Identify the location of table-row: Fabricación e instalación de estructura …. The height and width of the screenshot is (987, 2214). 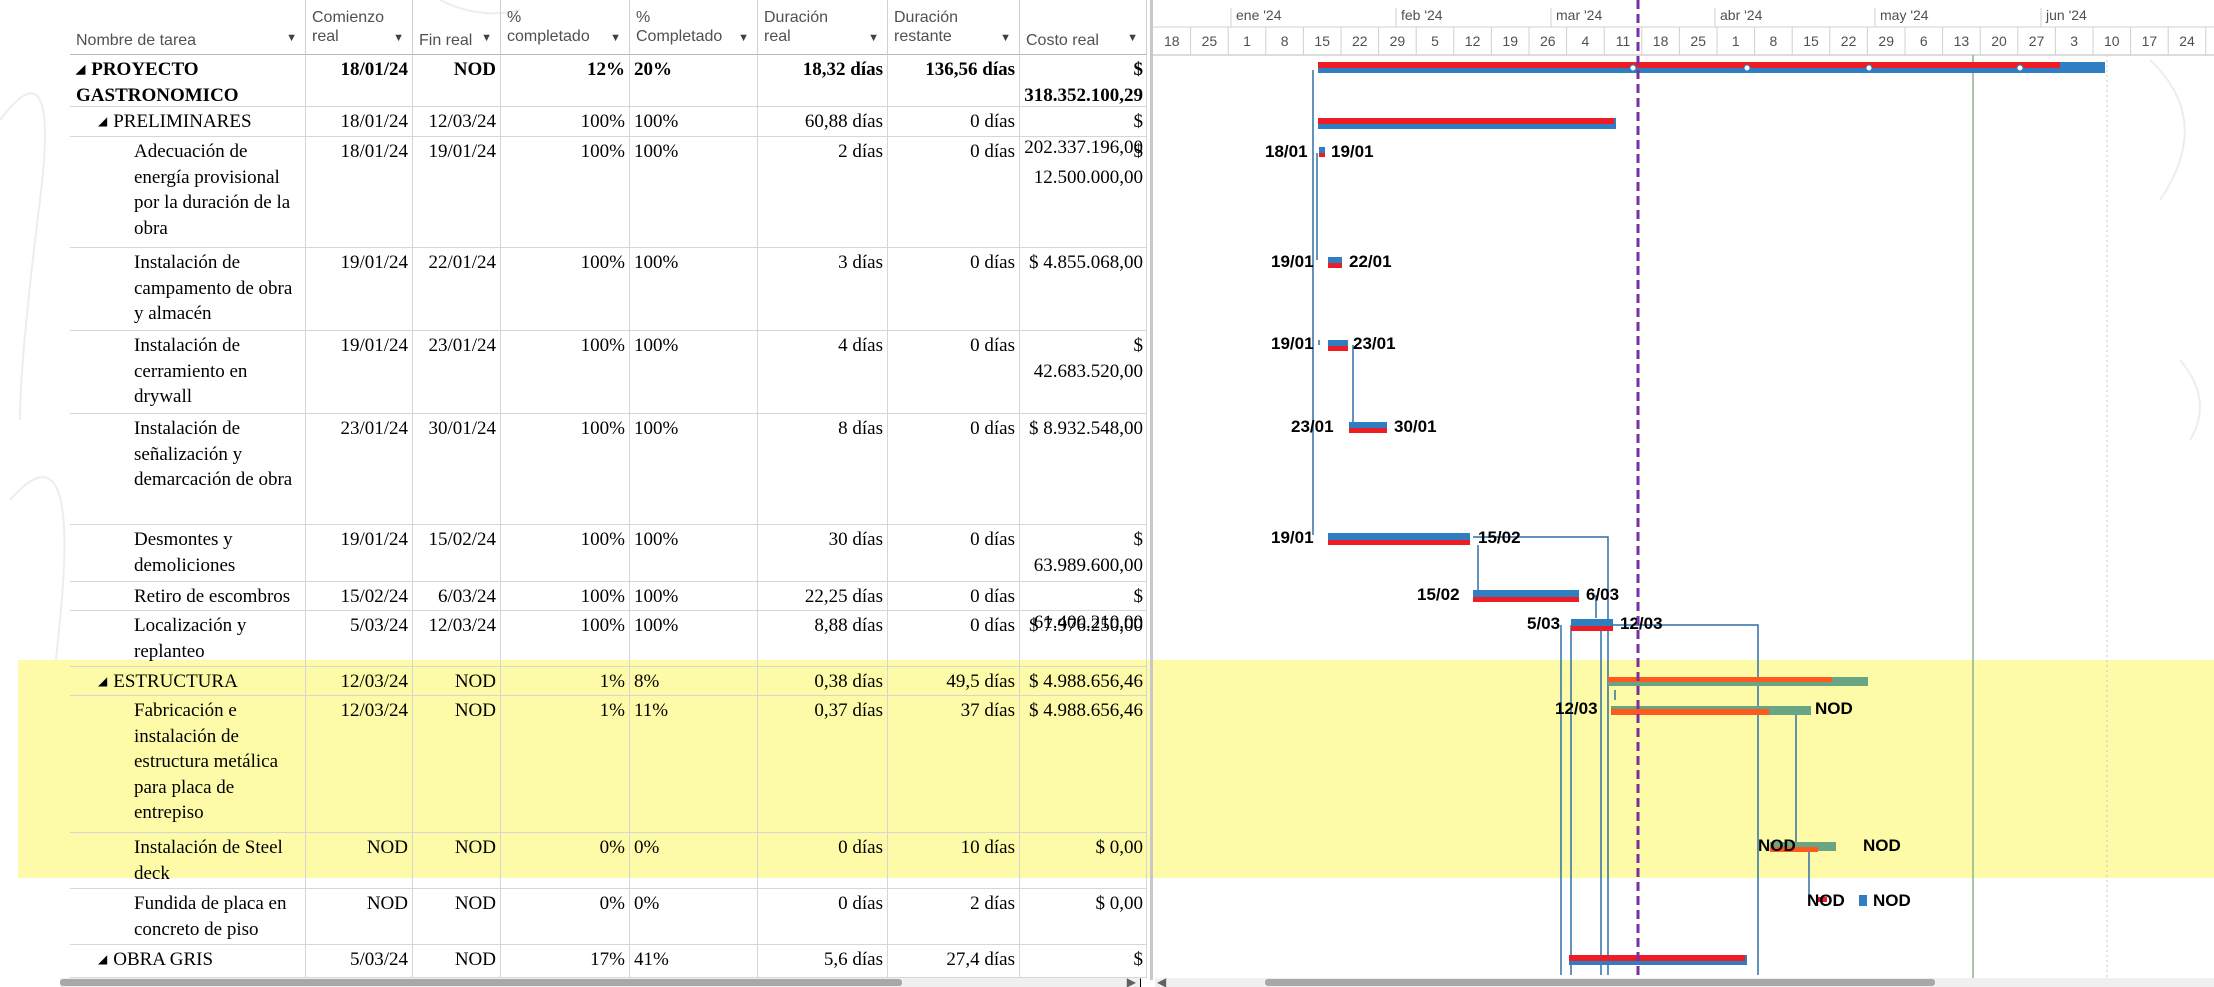
(608, 764).